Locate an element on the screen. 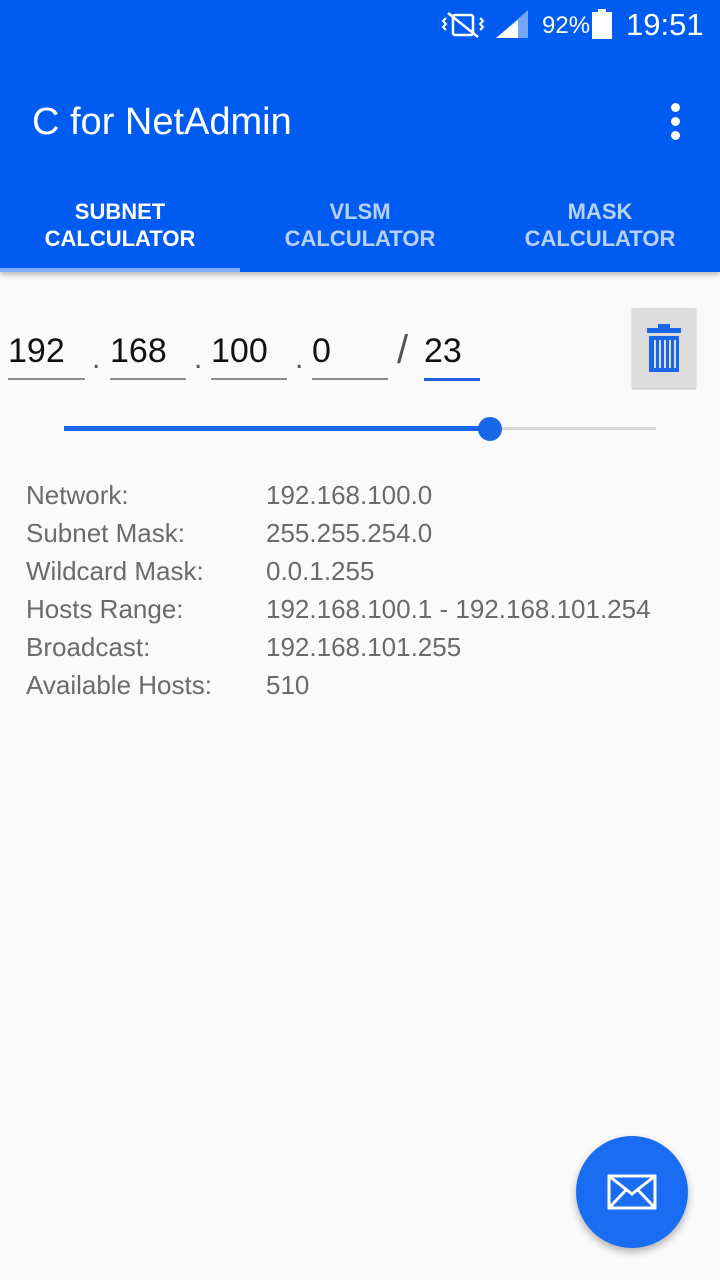 The image size is (720, 1280). octet-2-input: 168 is located at coordinates (148, 355).